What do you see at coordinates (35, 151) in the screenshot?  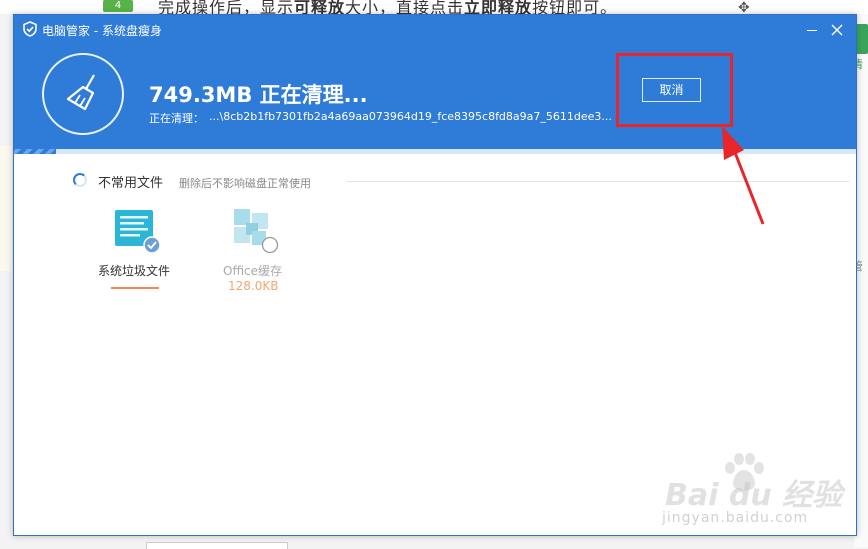 I see `cleanup-progress-fill` at bounding box center [35, 151].